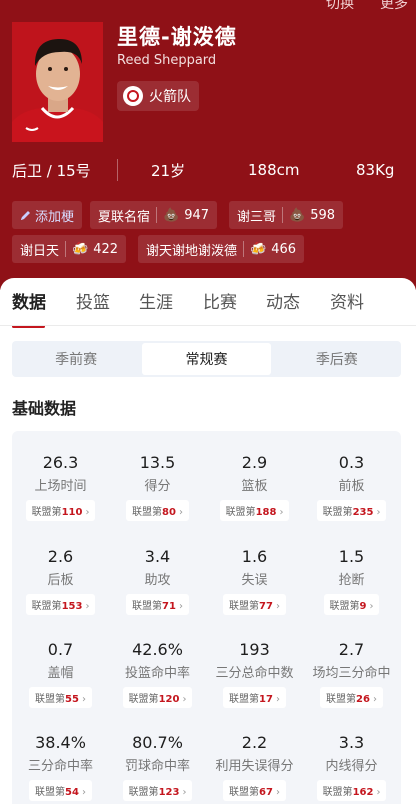 The width and height of the screenshot is (416, 804). What do you see at coordinates (60, 487) in the screenshot?
I see `stat-cell: 26.3 上场时间 联盟第110 ›` at bounding box center [60, 487].